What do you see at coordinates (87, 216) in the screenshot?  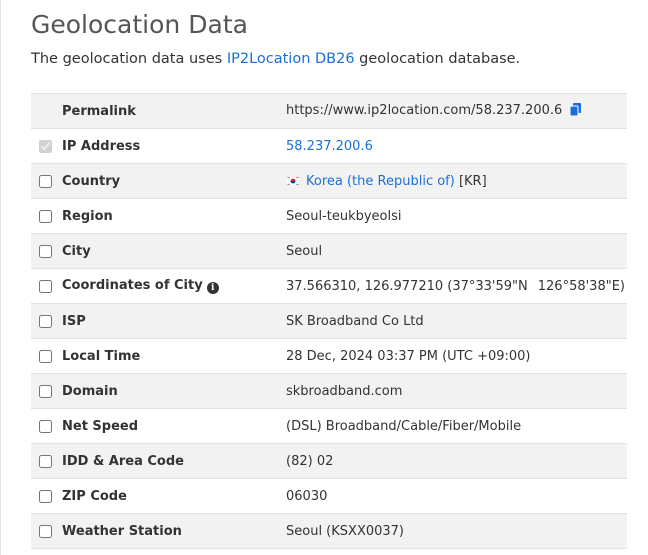 I see `row-label: Region` at bounding box center [87, 216].